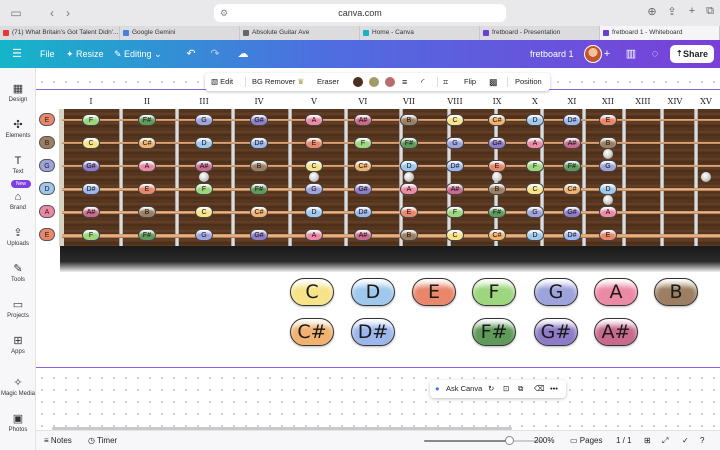  What do you see at coordinates (702, 440) in the screenshot?
I see `help-icon: ?` at bounding box center [702, 440].